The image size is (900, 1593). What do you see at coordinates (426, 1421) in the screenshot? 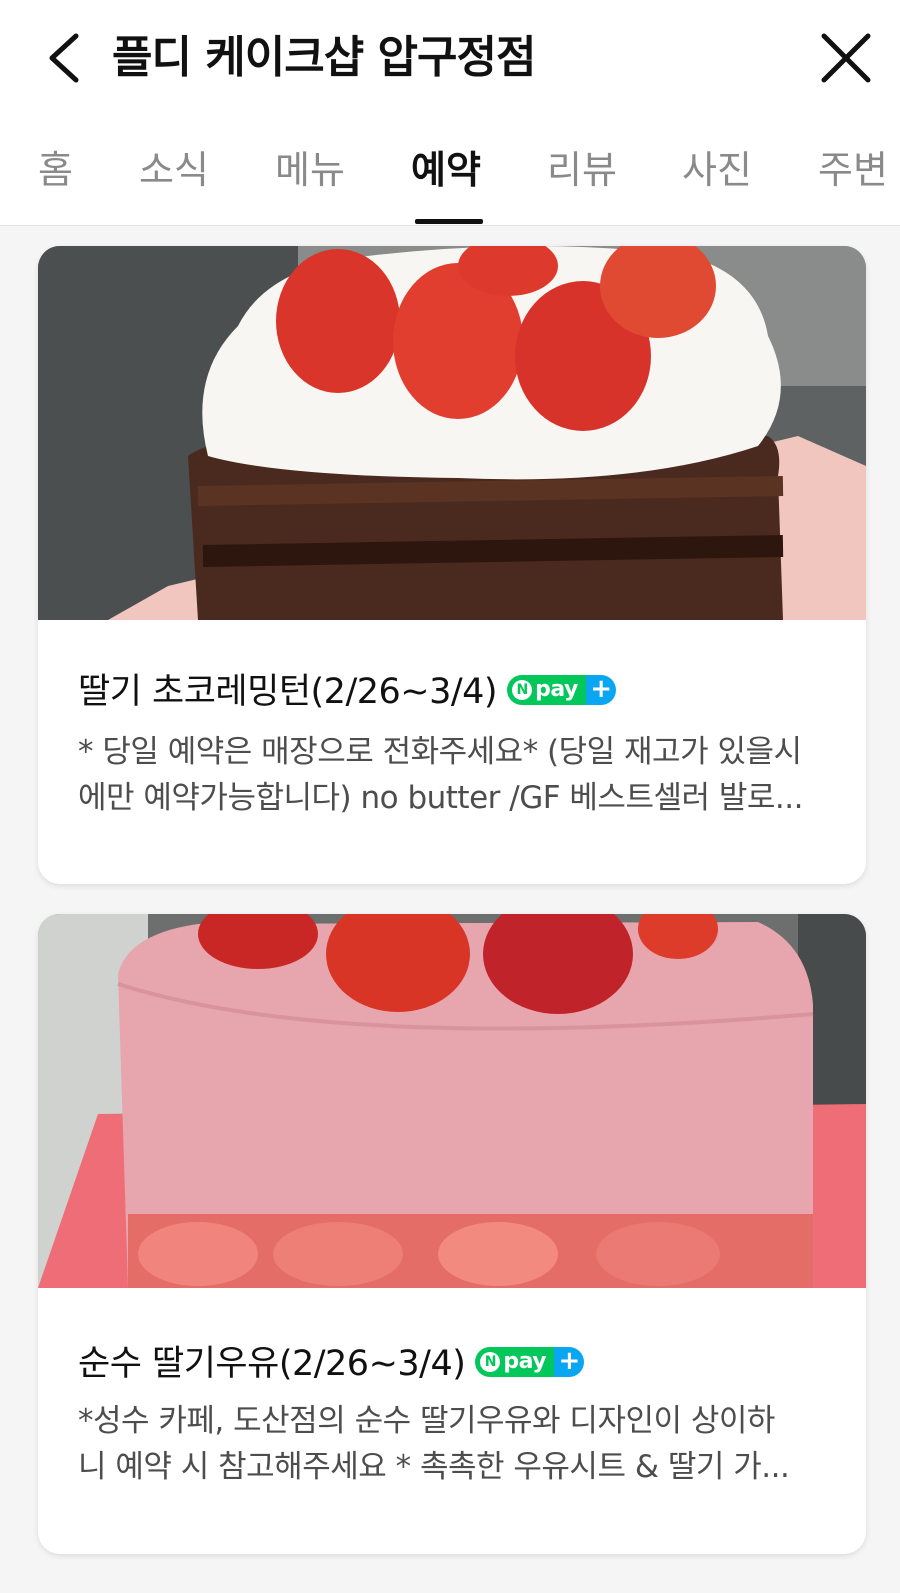
I see `description-line: *성수 카페, 도산점의 순수 딸기우유와 디자인이 상이하` at bounding box center [426, 1421].